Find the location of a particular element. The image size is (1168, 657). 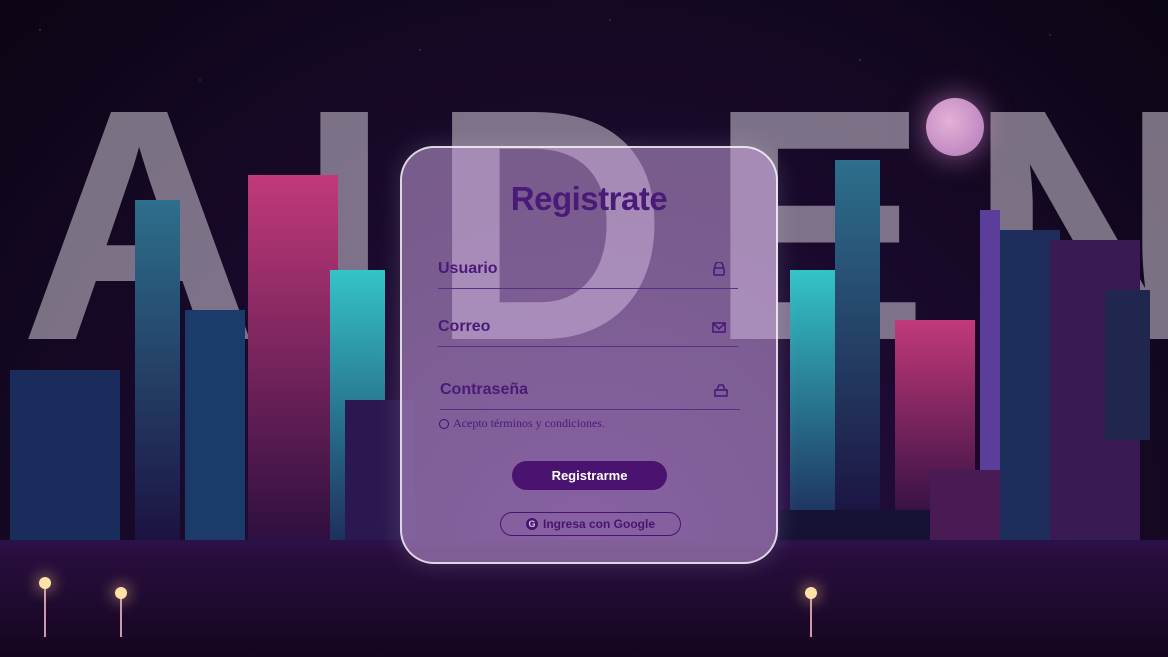

email-label: Correo is located at coordinates (464, 326).